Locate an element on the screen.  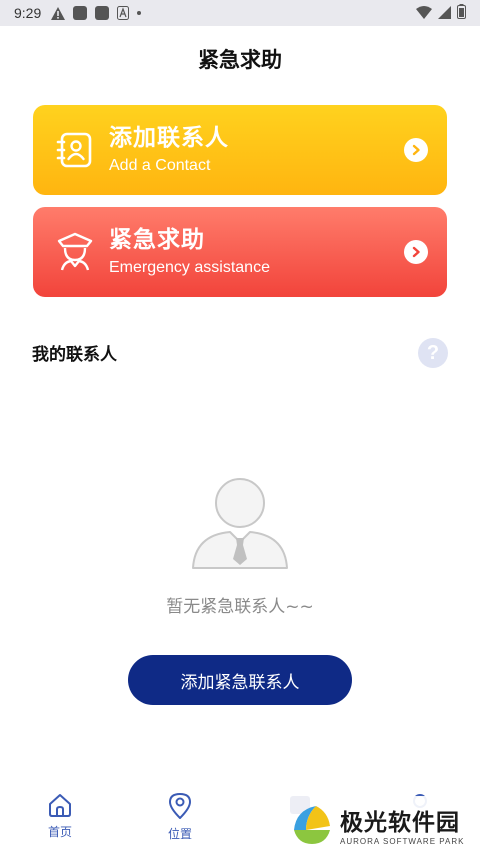
page-title: 紧急求助 is located at coordinates (240, 60).